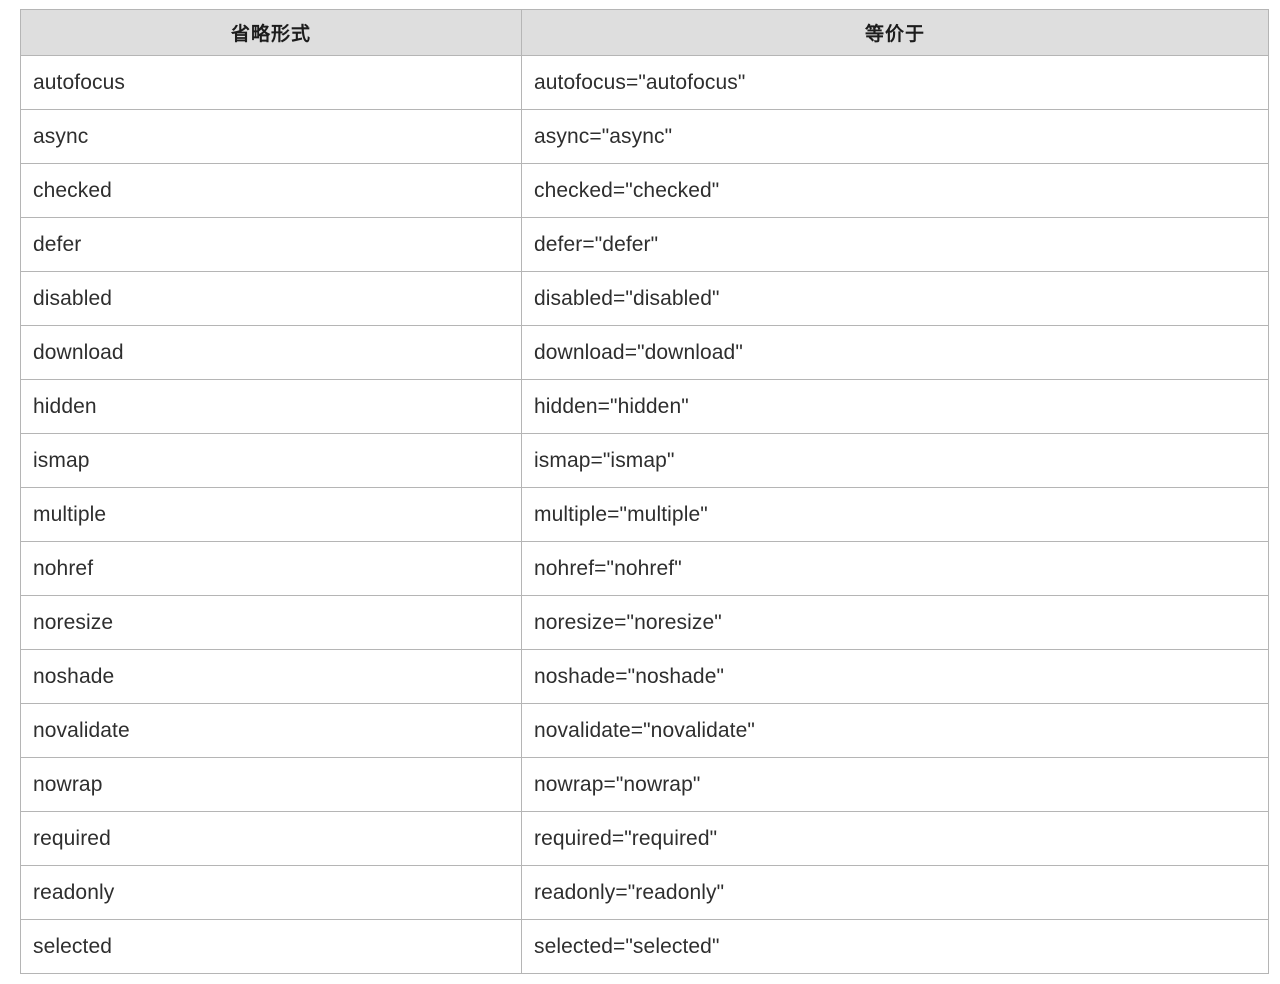 The height and width of the screenshot is (984, 1280). Describe the element at coordinates (271, 82) in the screenshot. I see `cell-short-form: autofocus` at that location.